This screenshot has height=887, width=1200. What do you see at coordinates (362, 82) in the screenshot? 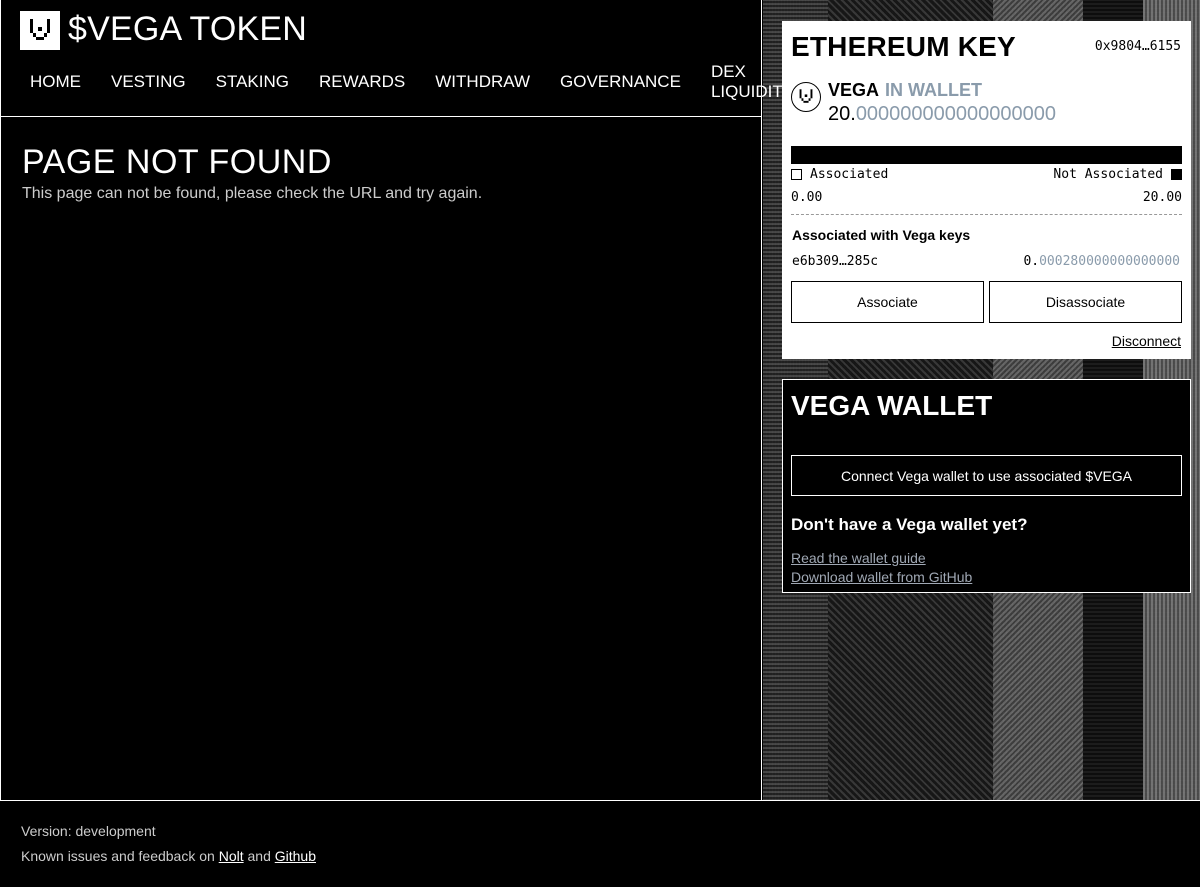
I see `nav-item-rewards: REWARDS` at bounding box center [362, 82].